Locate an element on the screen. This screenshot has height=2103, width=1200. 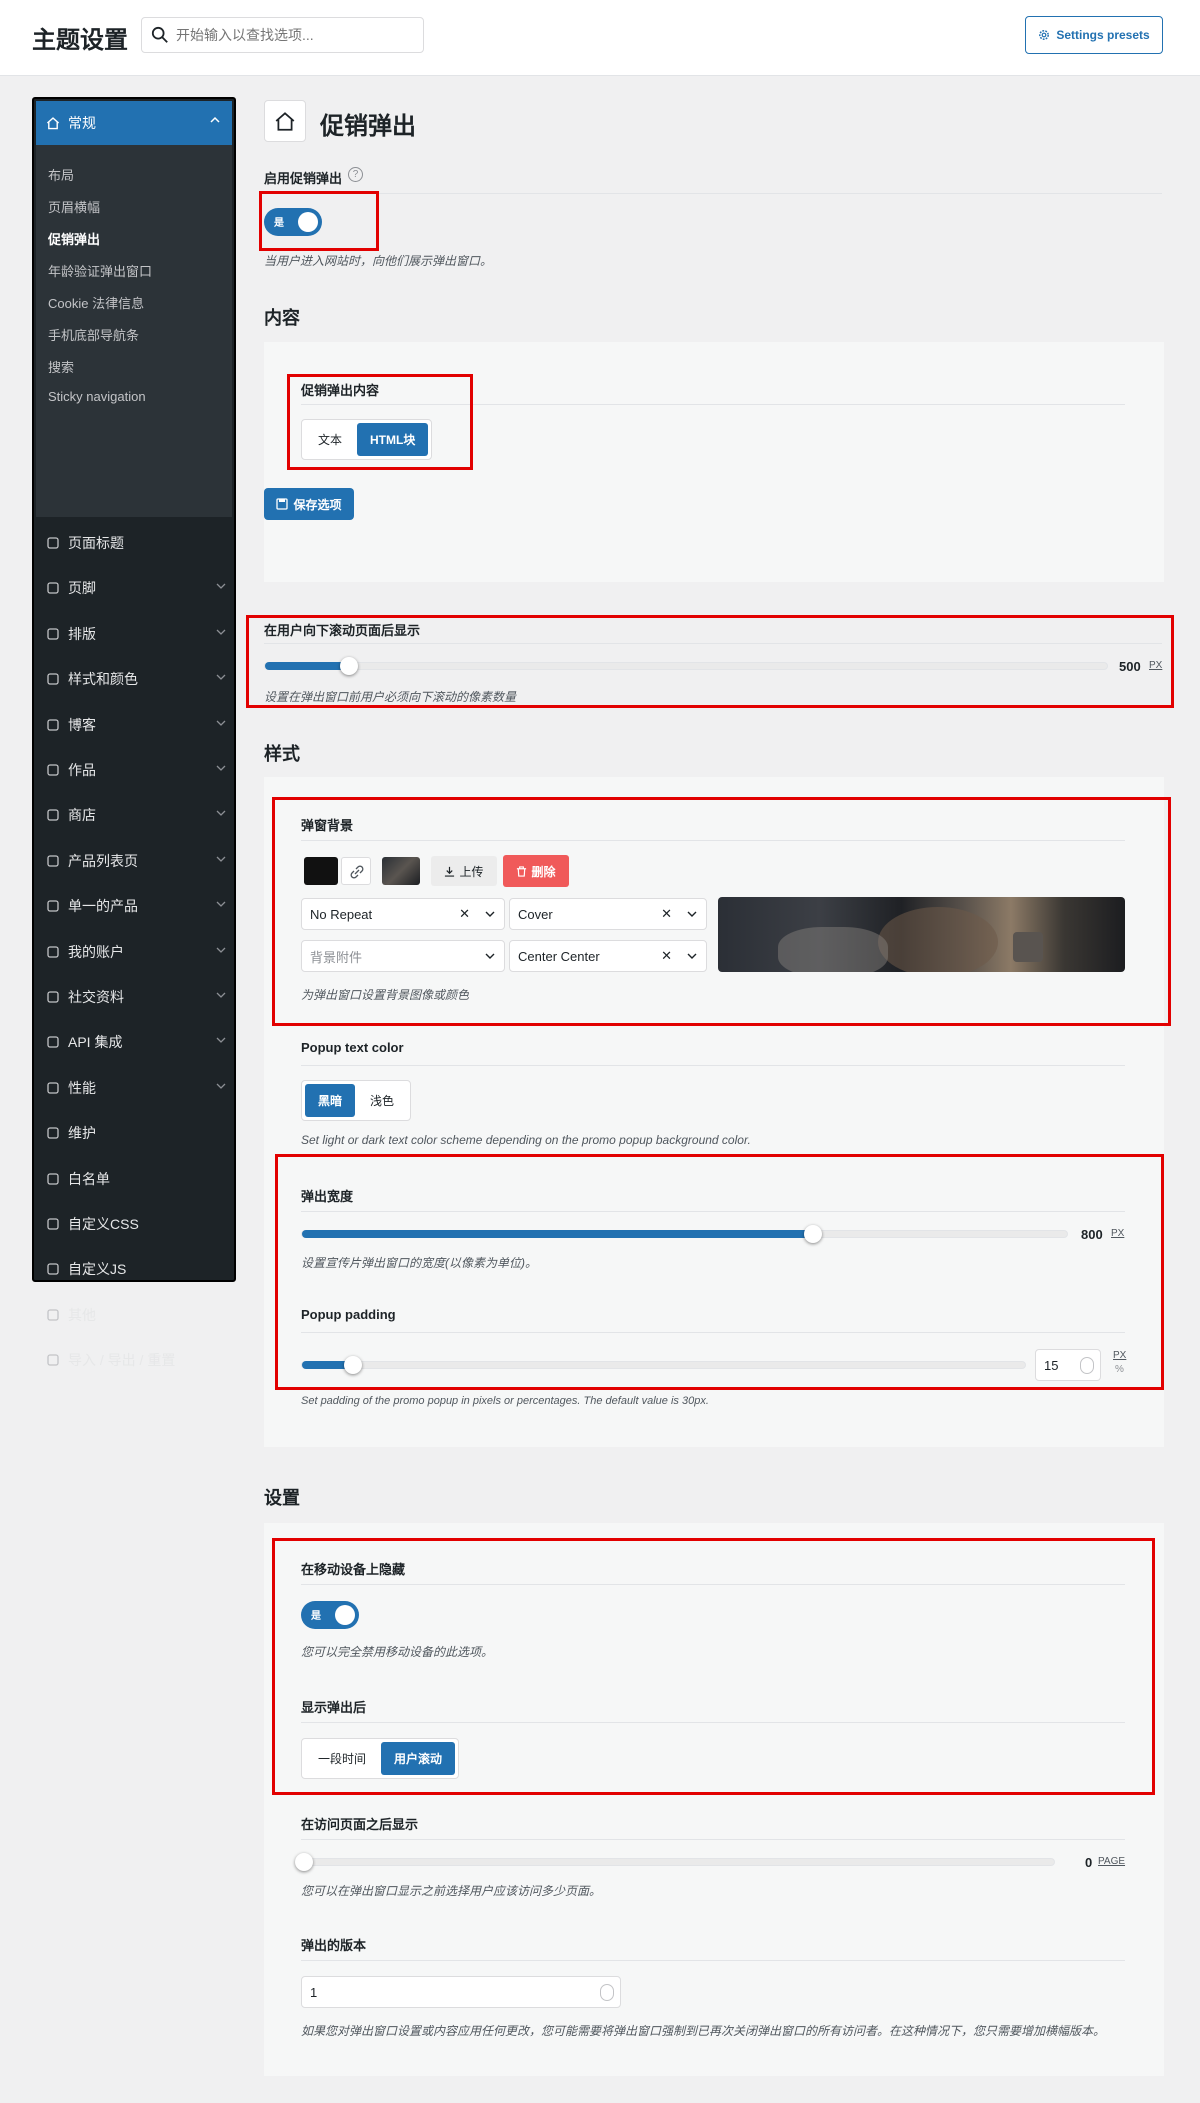
sidebar-item-13: 性能 is located at coordinates (138, 1088).